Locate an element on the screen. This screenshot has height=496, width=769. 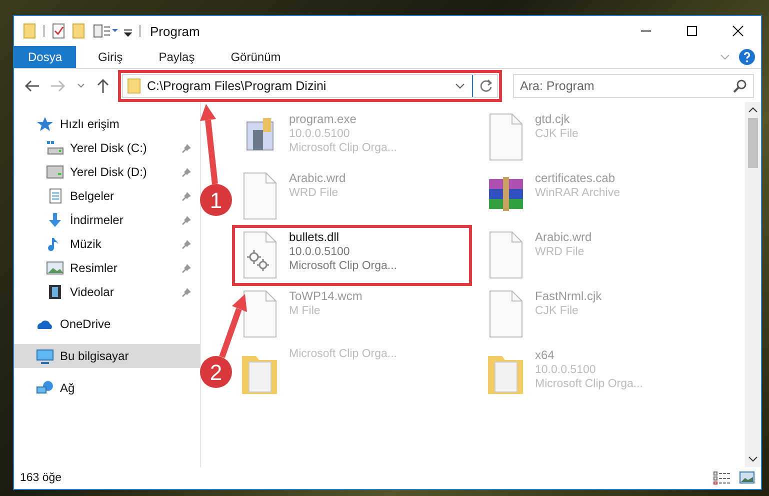
sidebar-label: Resimler is located at coordinates (94, 268).